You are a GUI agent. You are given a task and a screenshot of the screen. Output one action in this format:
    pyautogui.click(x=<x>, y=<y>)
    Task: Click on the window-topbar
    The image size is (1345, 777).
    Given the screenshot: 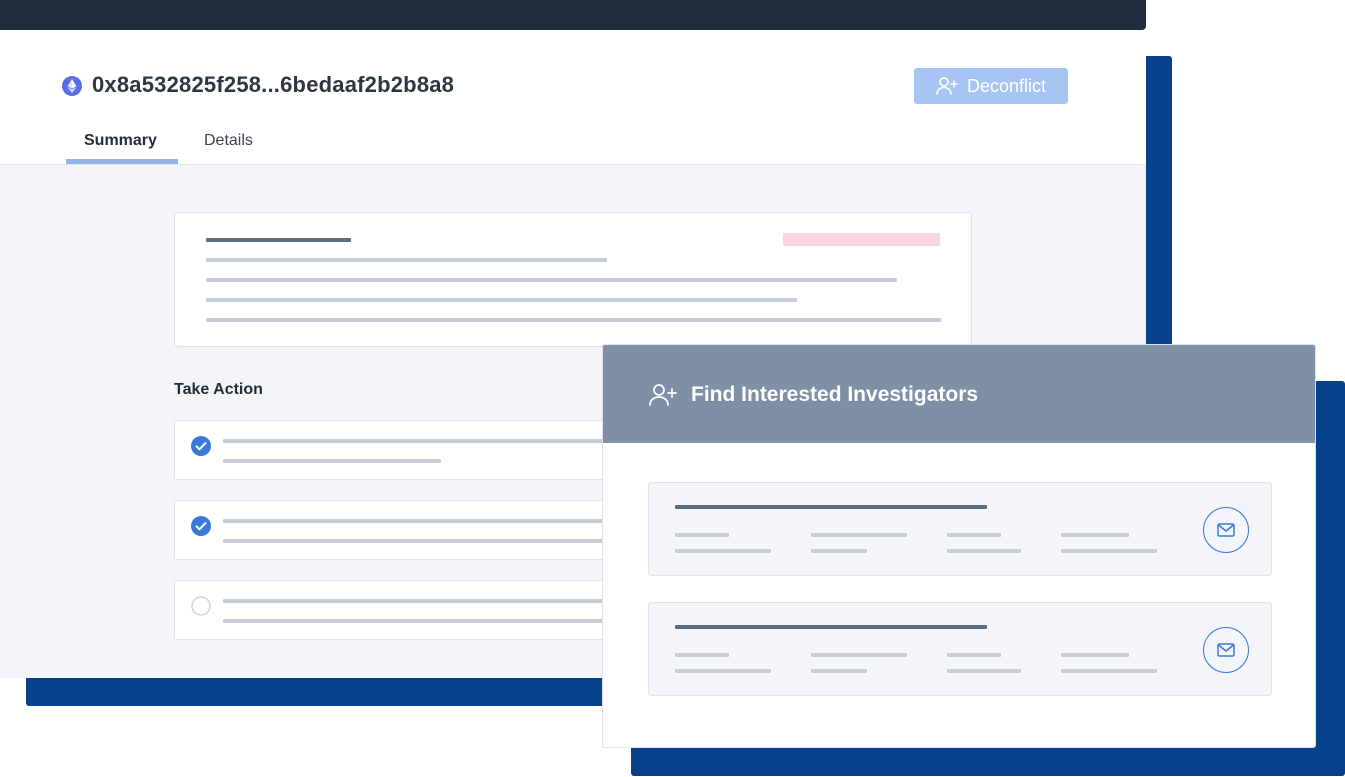 What is the action you would take?
    pyautogui.click(x=573, y=15)
    